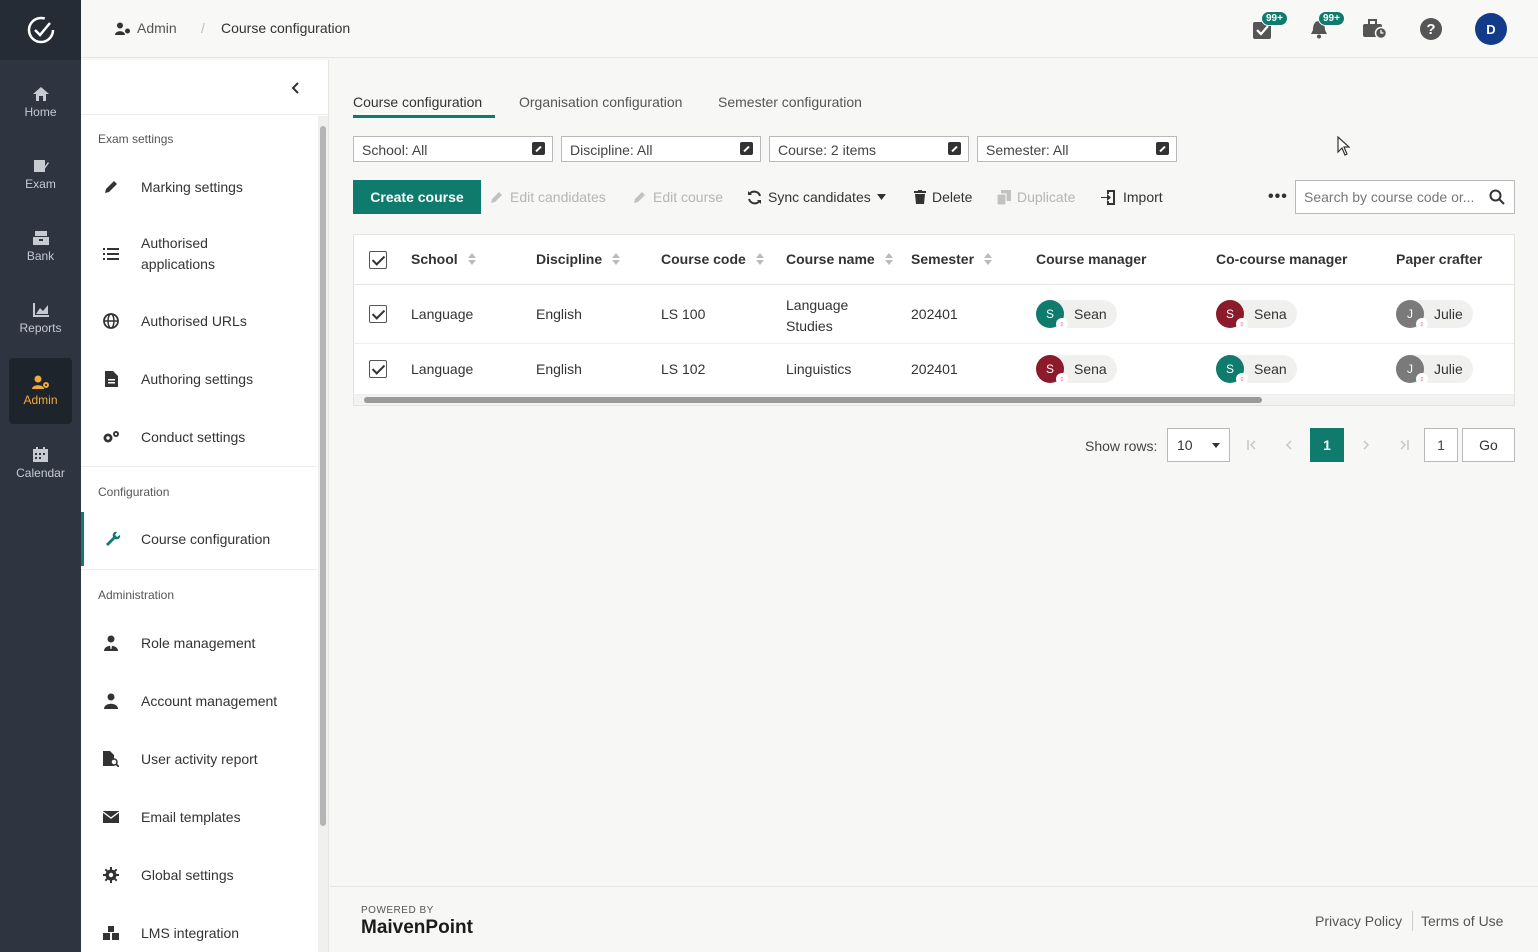 The width and height of the screenshot is (1538, 952). Describe the element at coordinates (199, 321) in the screenshot. I see `nav-item-authorised-urls: Authorised URLs` at that location.